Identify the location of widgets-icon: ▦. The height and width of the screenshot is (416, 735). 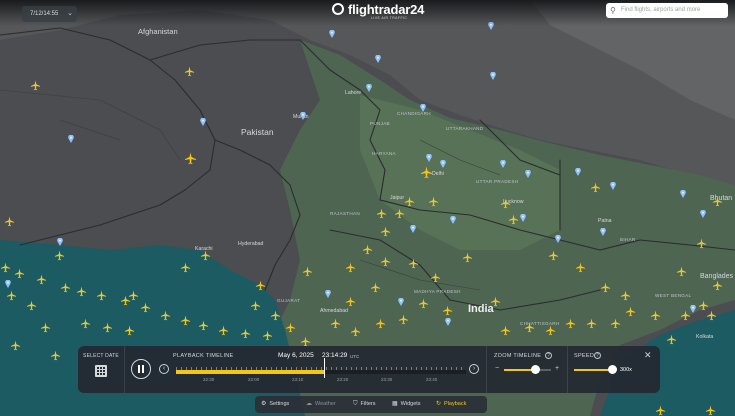
(395, 404).